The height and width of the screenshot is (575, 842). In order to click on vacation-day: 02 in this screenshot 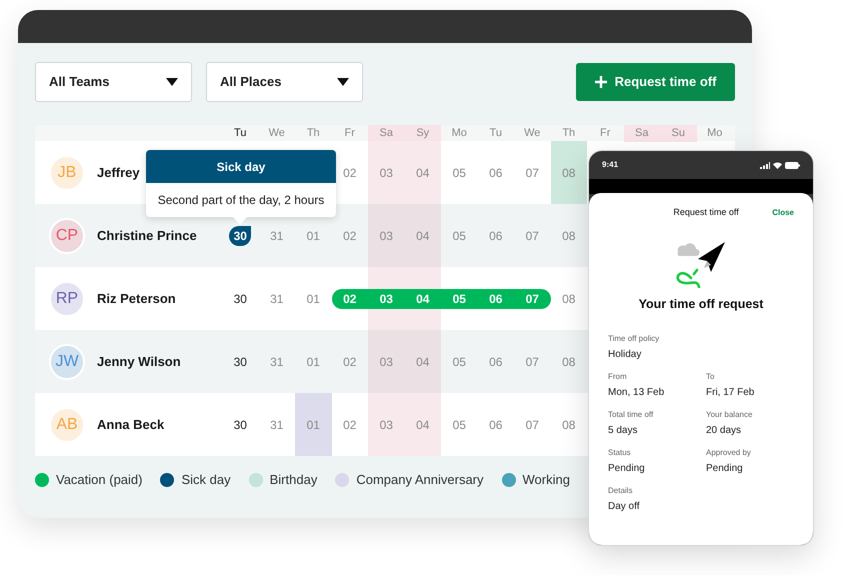, I will do `click(350, 298)`.